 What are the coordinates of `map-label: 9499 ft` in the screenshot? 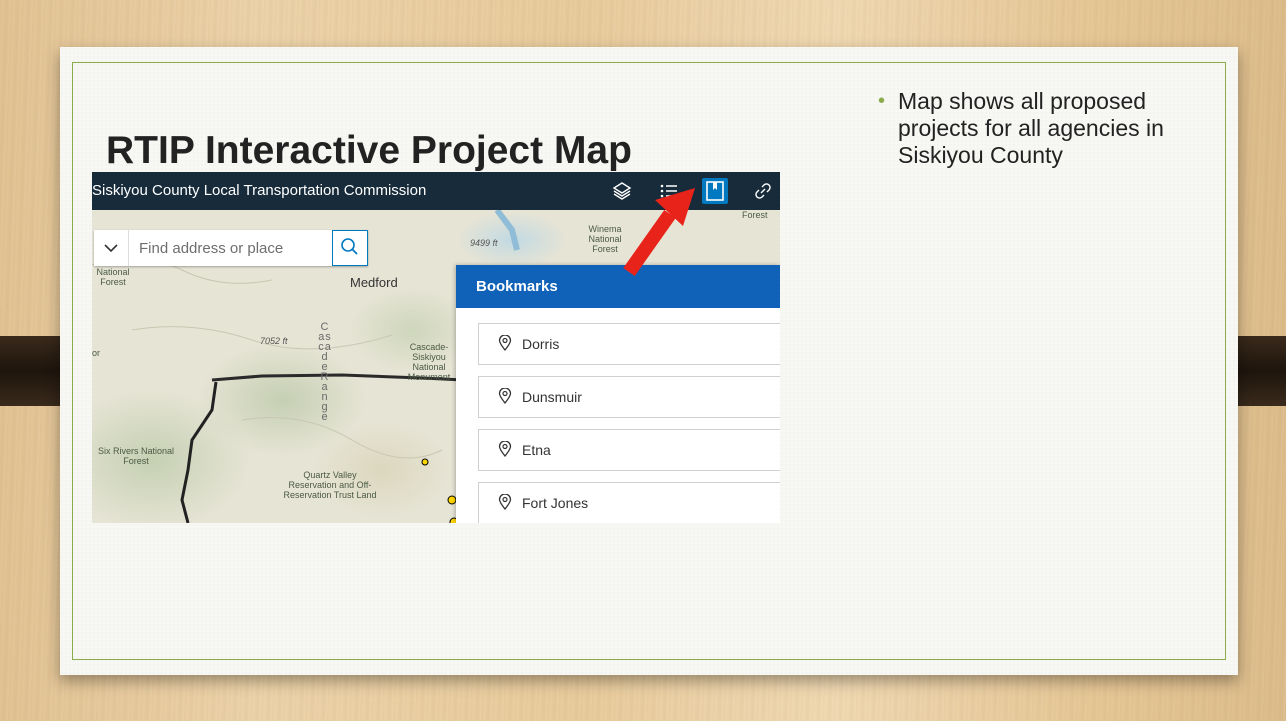 It's located at (484, 243).